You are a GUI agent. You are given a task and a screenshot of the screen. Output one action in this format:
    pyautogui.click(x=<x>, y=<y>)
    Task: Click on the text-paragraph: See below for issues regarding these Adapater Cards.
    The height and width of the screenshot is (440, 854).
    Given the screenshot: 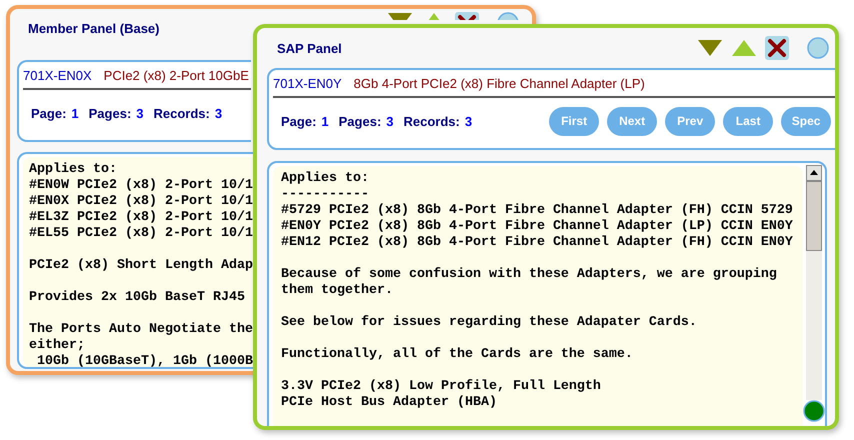 What is the action you would take?
    pyautogui.click(x=489, y=323)
    